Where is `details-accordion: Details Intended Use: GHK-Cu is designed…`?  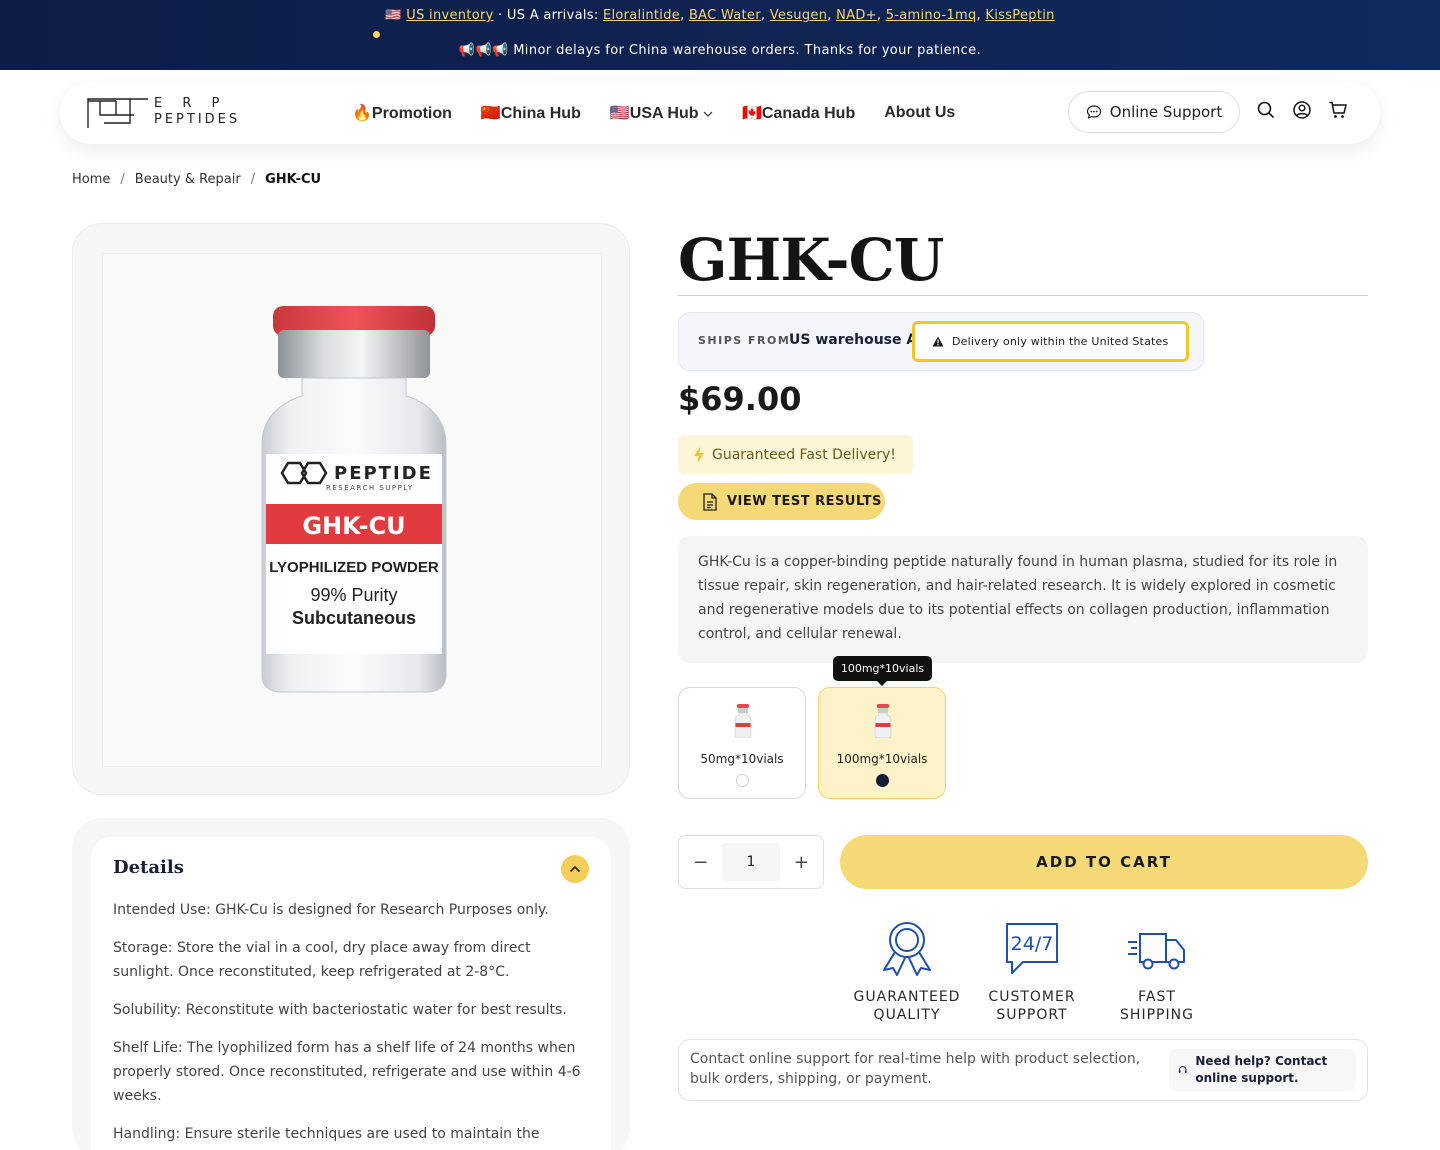
details-accordion: Details Intended Use: GHK-Cu is designed… is located at coordinates (351, 993).